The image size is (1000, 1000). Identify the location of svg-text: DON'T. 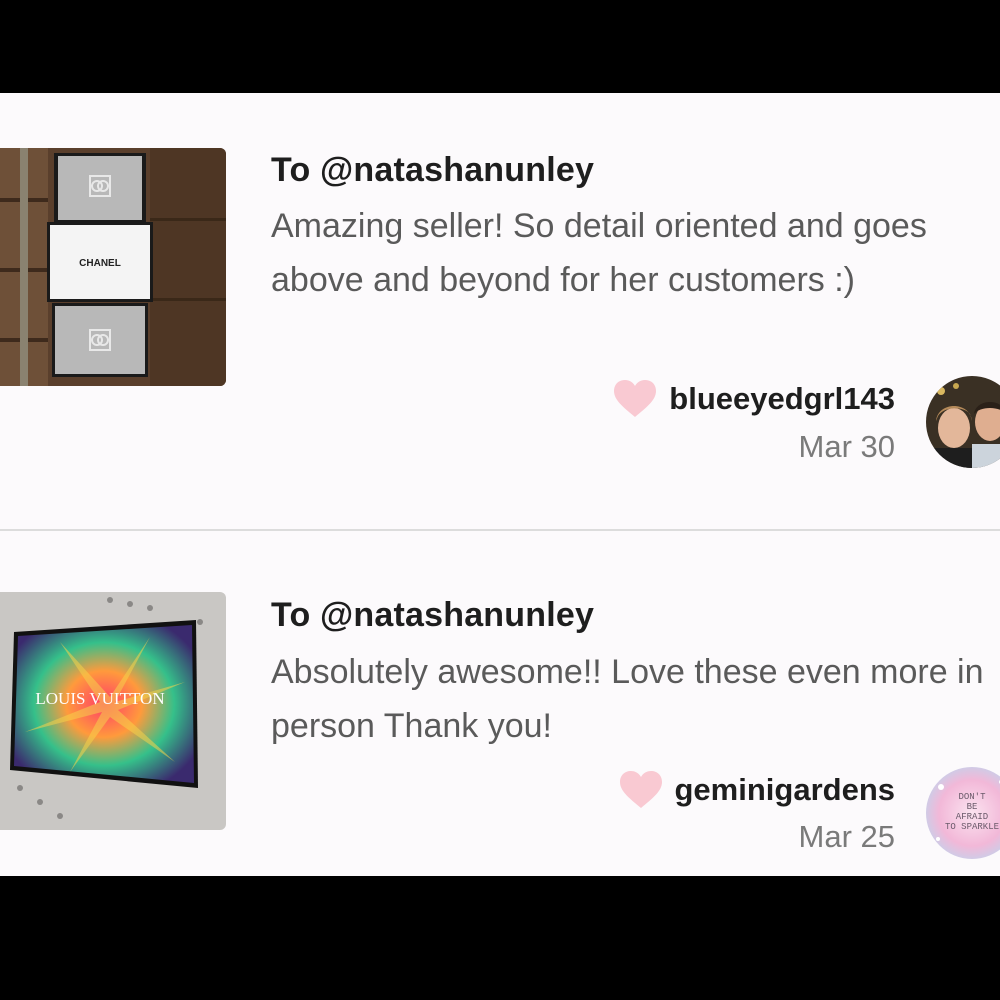
(972, 797).